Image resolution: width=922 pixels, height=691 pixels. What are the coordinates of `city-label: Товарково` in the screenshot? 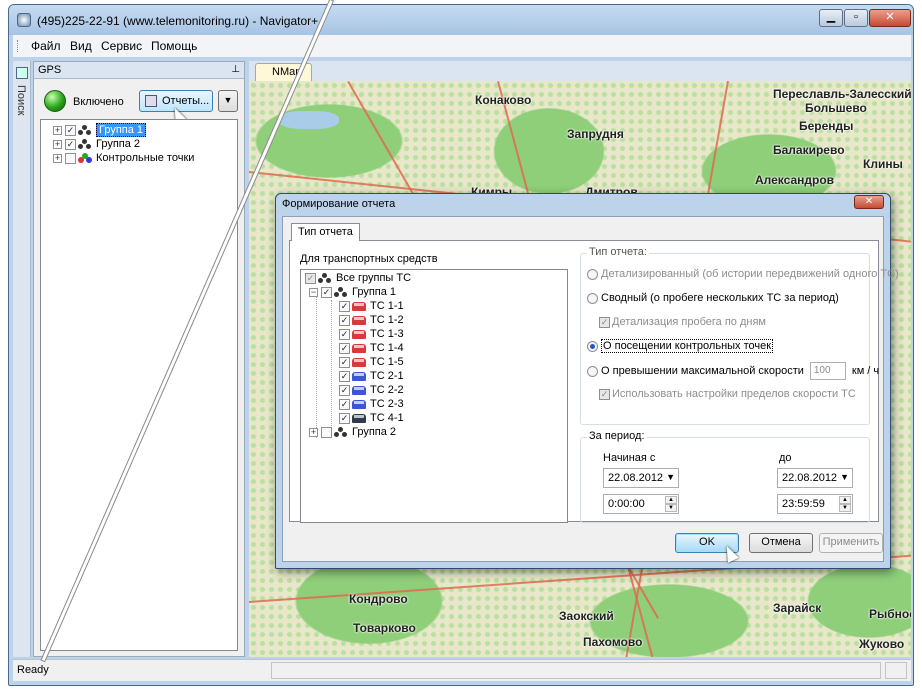 It's located at (384, 628).